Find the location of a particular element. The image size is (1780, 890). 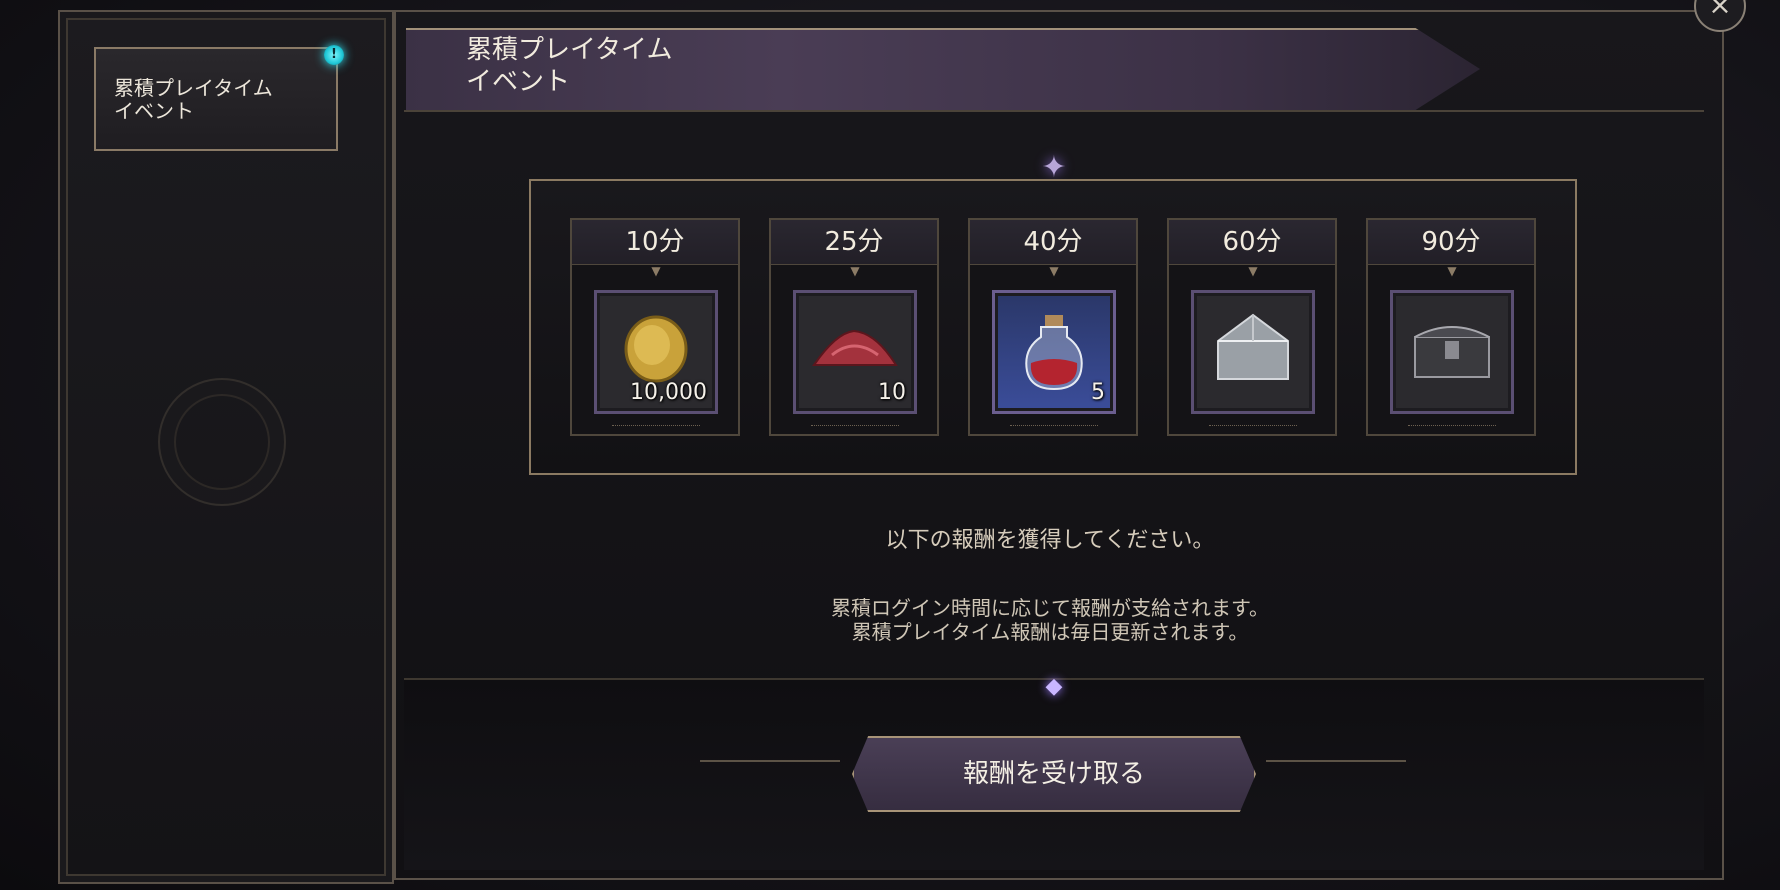

reward-time: 25分 is located at coordinates (854, 242).